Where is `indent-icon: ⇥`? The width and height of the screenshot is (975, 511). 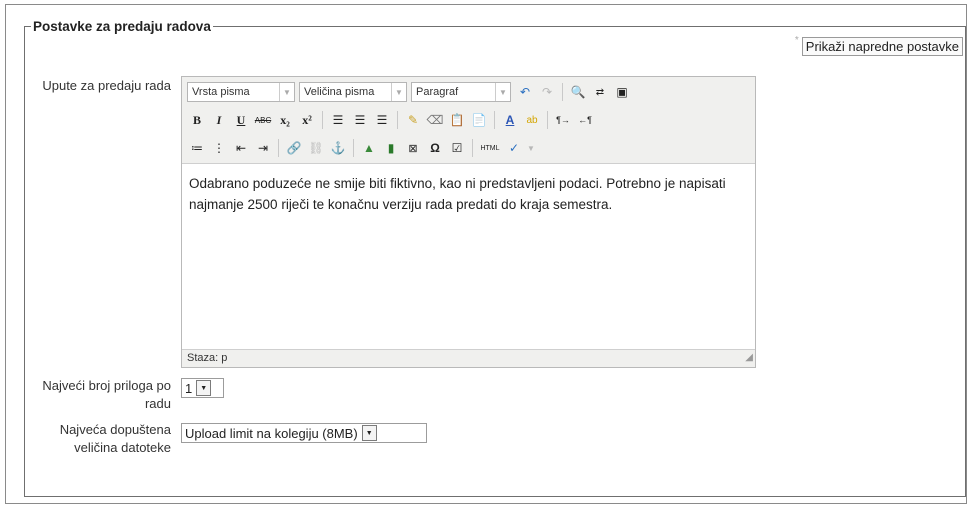
indent-icon: ⇥ is located at coordinates (263, 148).